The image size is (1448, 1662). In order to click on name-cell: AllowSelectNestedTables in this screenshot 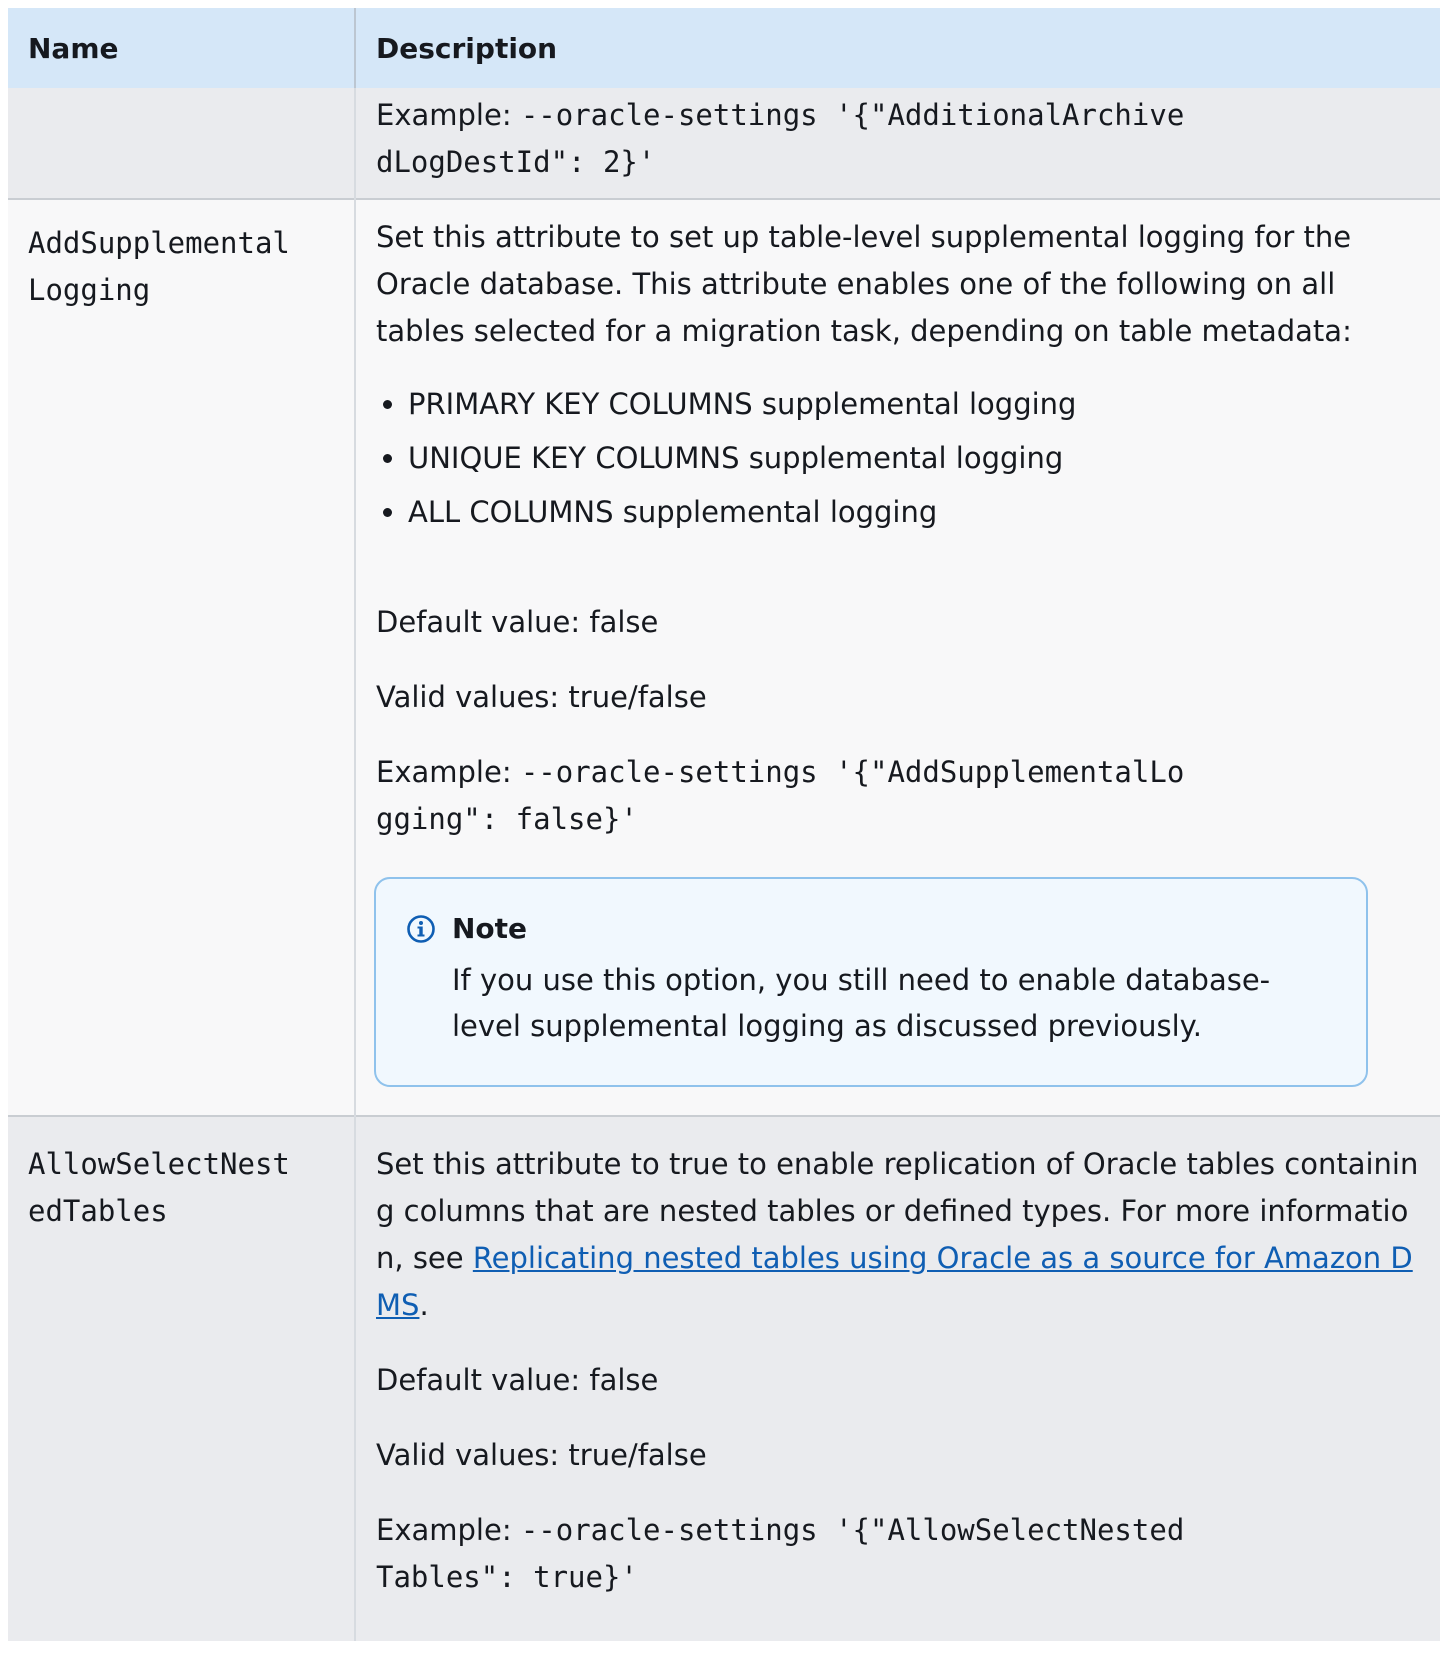, I will do `click(182, 1378)`.